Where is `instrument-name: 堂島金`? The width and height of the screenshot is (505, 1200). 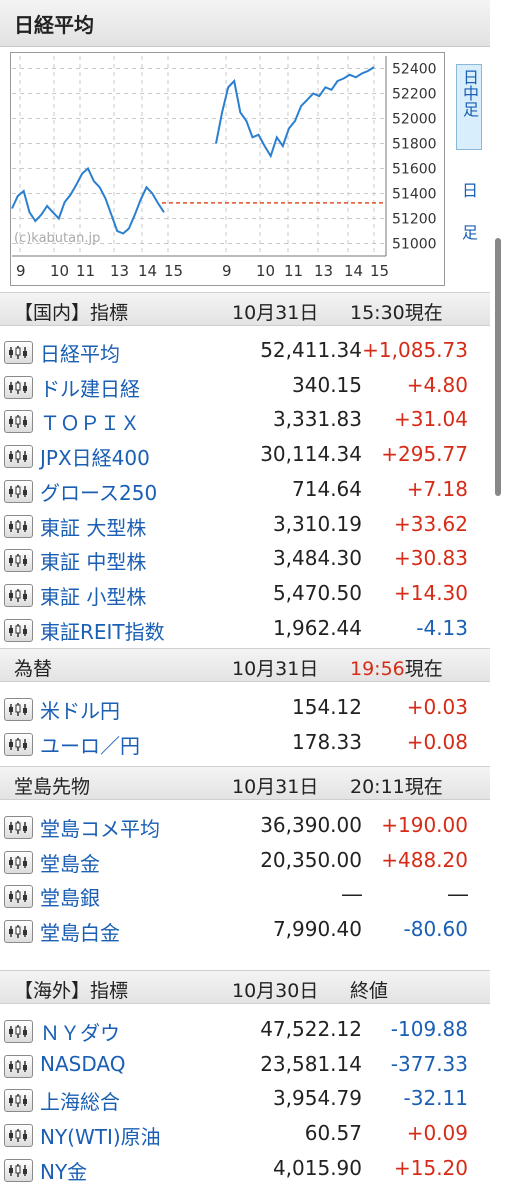 instrument-name: 堂島金 is located at coordinates (70, 862).